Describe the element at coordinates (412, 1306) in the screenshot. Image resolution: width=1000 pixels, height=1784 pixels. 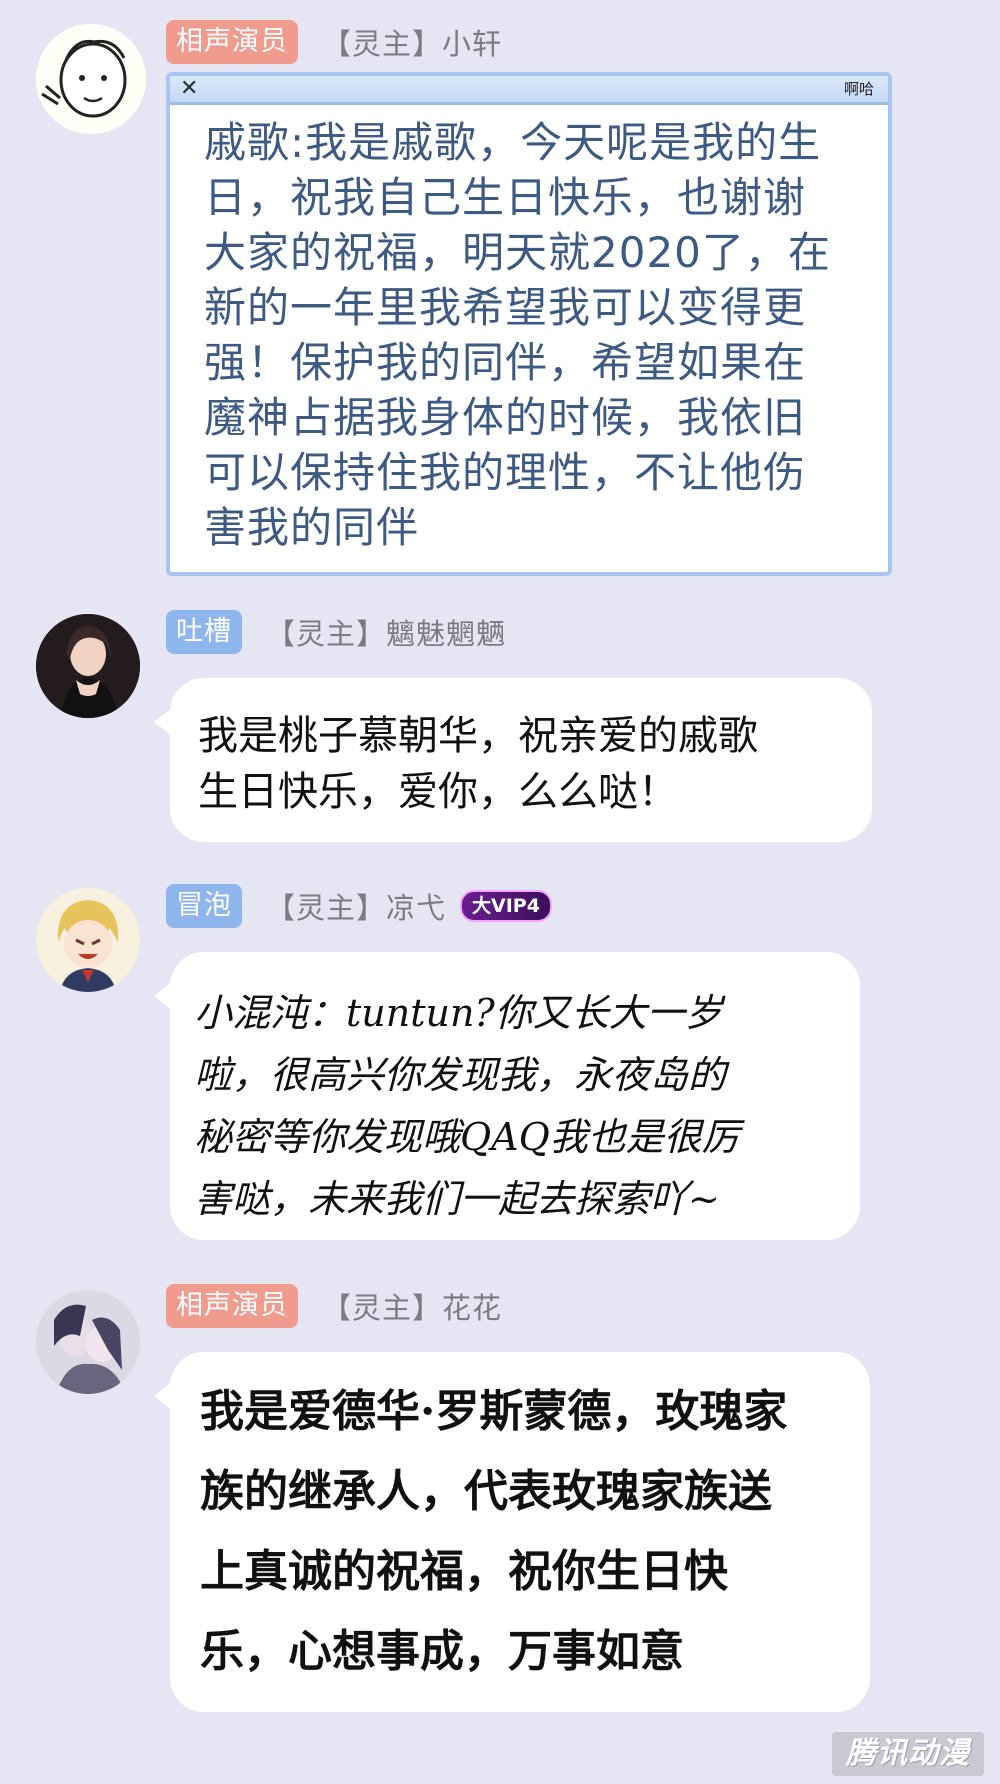
I see `username: 【灵主】花花` at that location.